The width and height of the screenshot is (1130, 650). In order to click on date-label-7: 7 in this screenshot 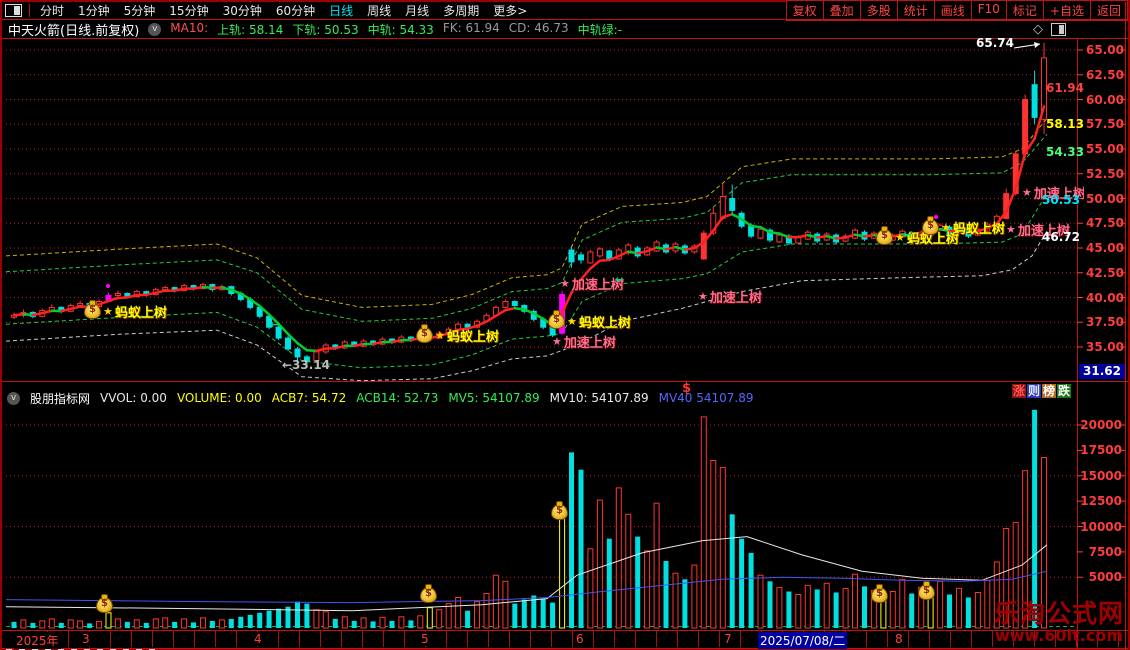, I will do `click(728, 639)`.